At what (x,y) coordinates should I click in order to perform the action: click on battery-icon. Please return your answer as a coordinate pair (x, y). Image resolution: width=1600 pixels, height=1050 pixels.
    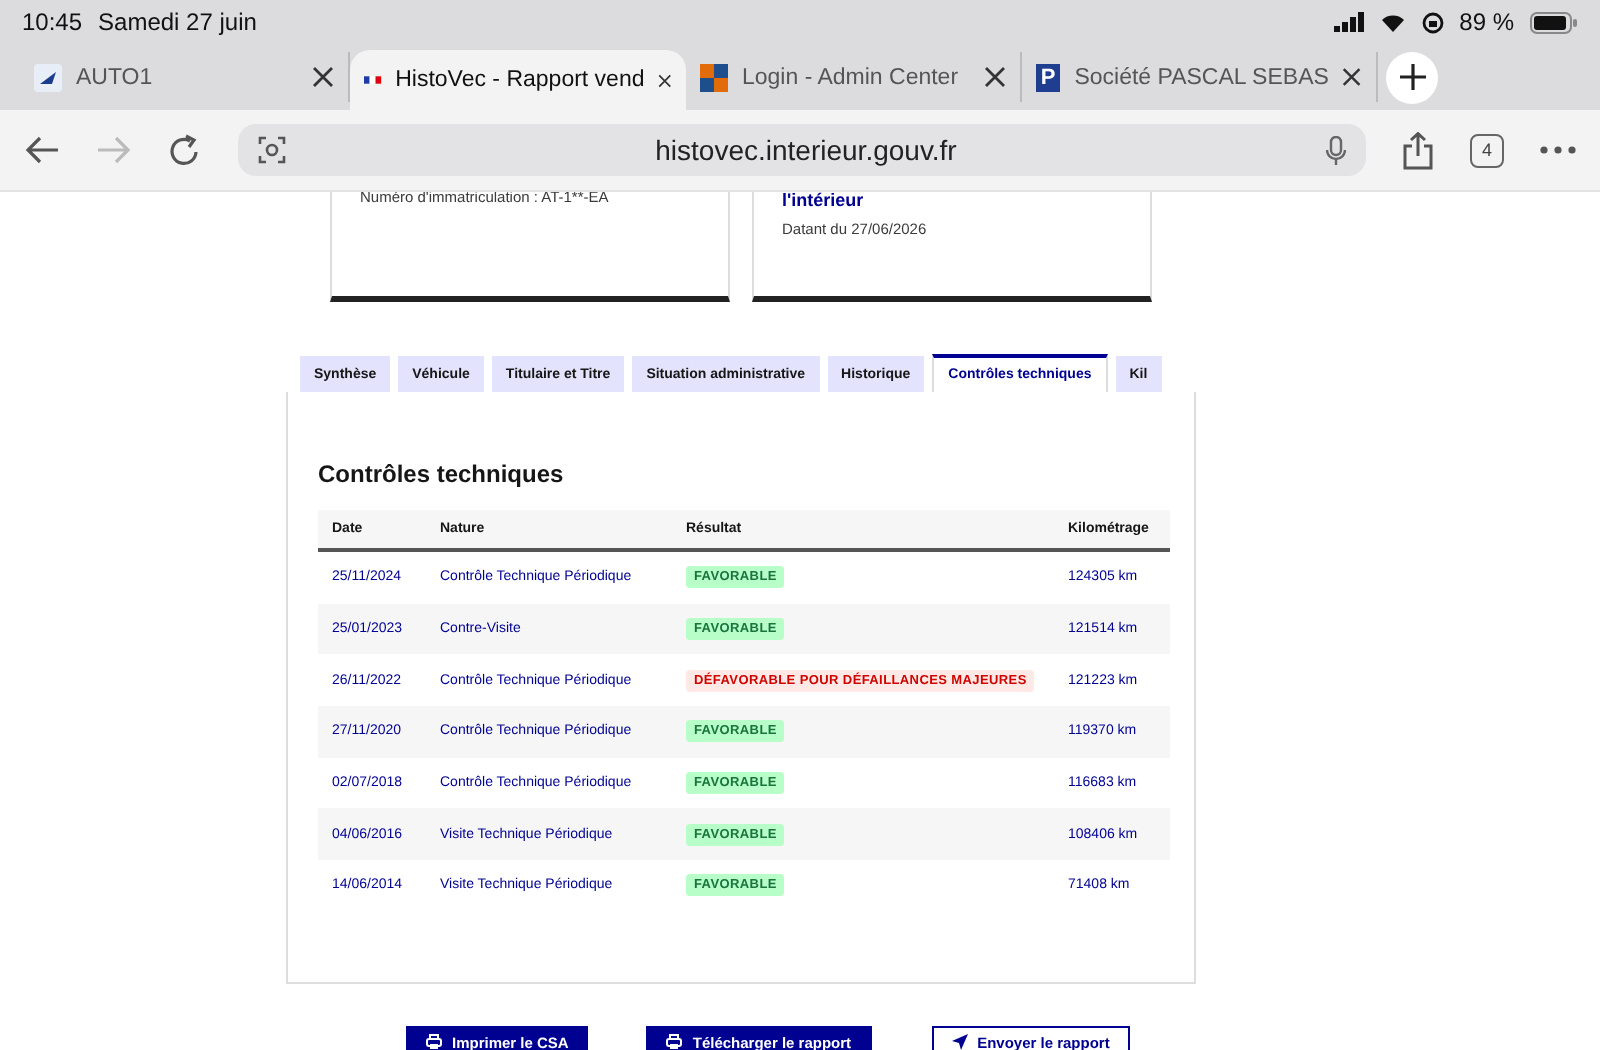
    Looking at the image, I should click on (1554, 22).